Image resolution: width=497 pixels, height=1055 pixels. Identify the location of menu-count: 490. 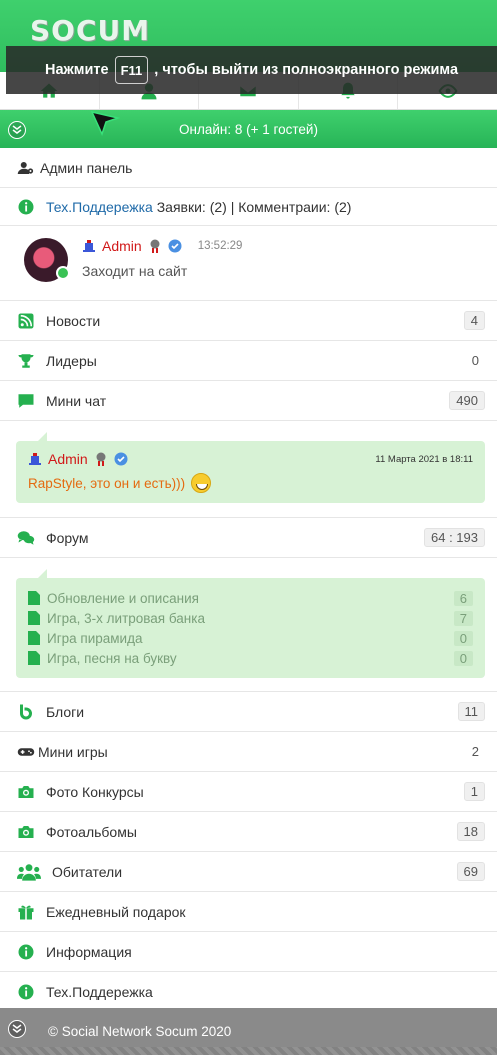
(467, 400).